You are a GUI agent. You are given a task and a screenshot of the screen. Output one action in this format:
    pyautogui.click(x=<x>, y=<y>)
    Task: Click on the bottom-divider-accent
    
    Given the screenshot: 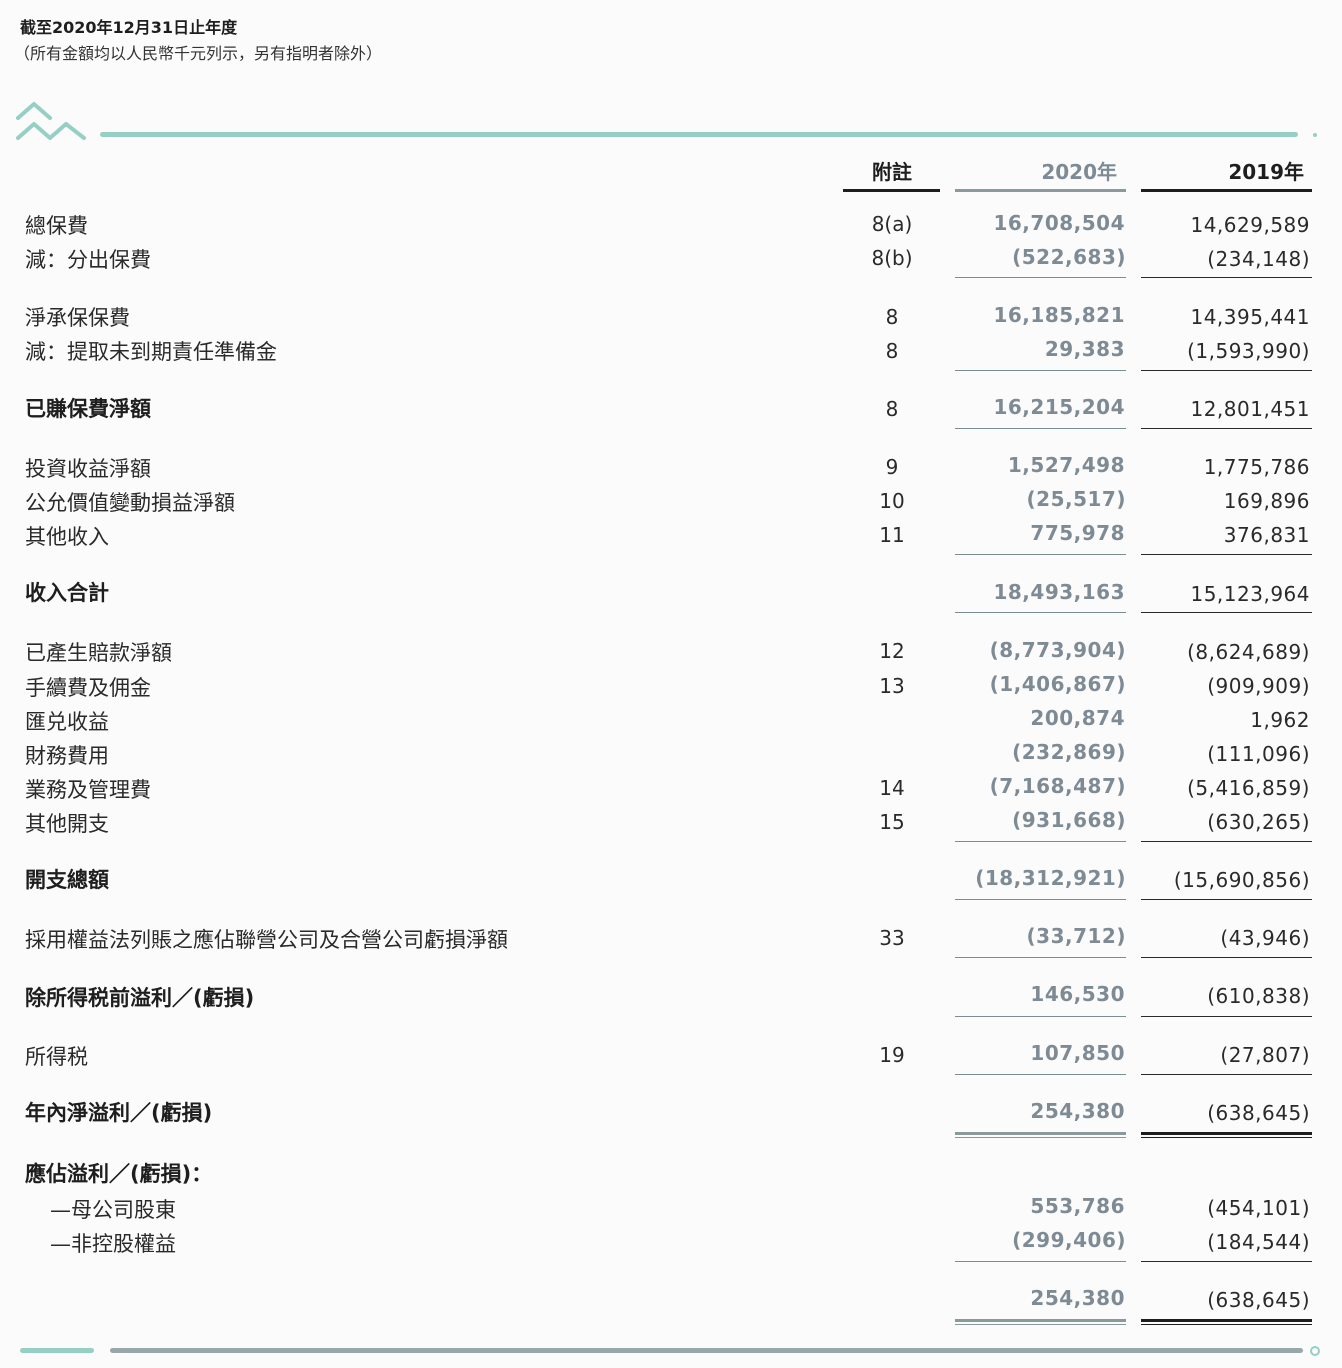 What is the action you would take?
    pyautogui.click(x=57, y=1350)
    